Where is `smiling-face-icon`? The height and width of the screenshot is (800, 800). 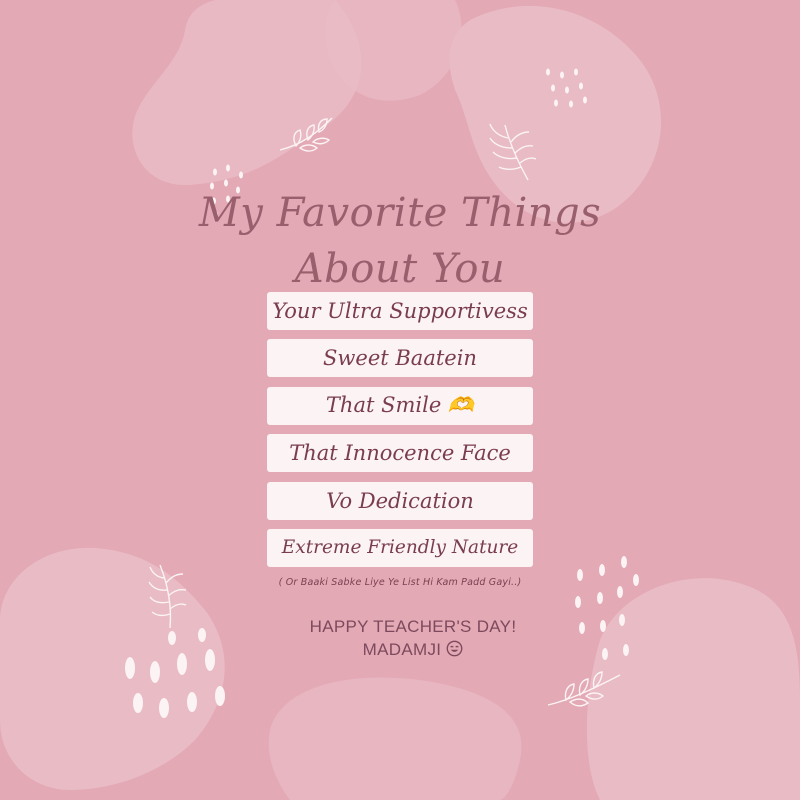
smiling-face-icon is located at coordinates (454, 651).